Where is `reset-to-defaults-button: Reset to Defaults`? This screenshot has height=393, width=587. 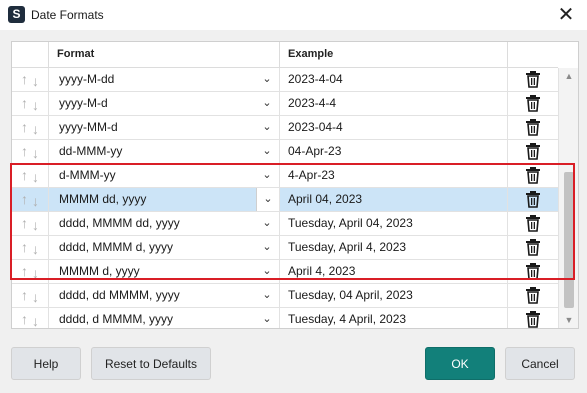 reset-to-defaults-button: Reset to Defaults is located at coordinates (151, 363).